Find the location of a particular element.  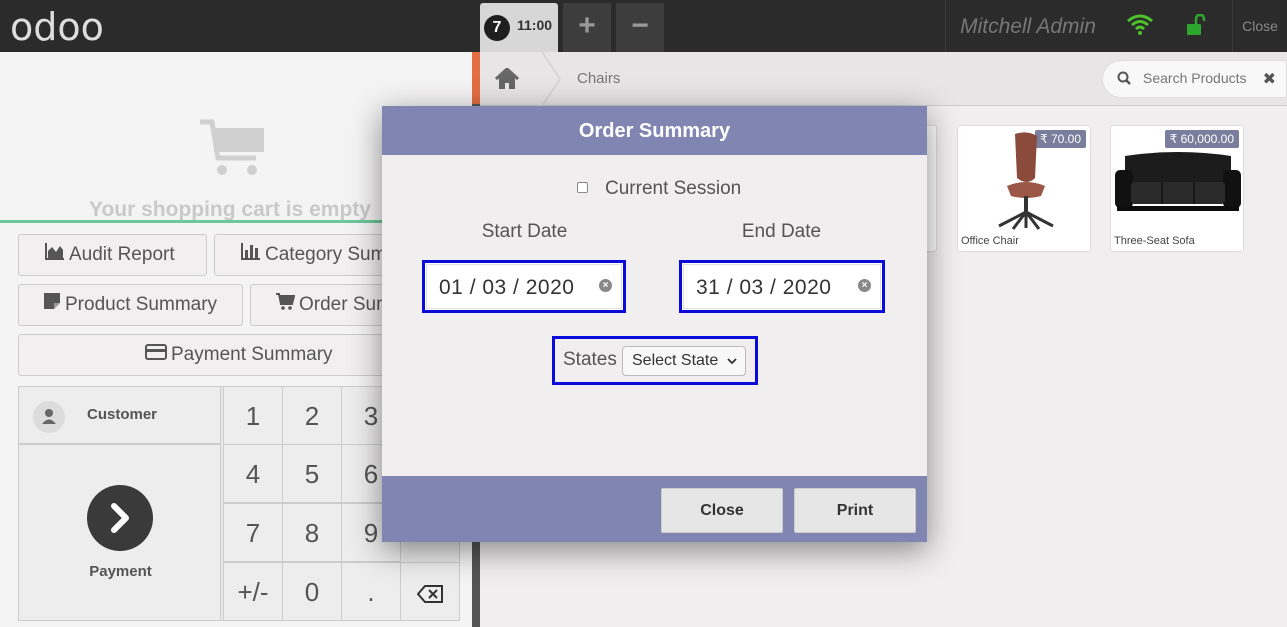

states-label: States is located at coordinates (590, 359).